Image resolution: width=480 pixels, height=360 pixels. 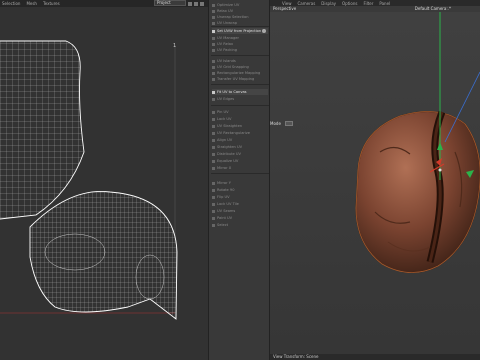 I want to click on cmd-equalize-uv: Equalize UV, so click(x=240, y=161).